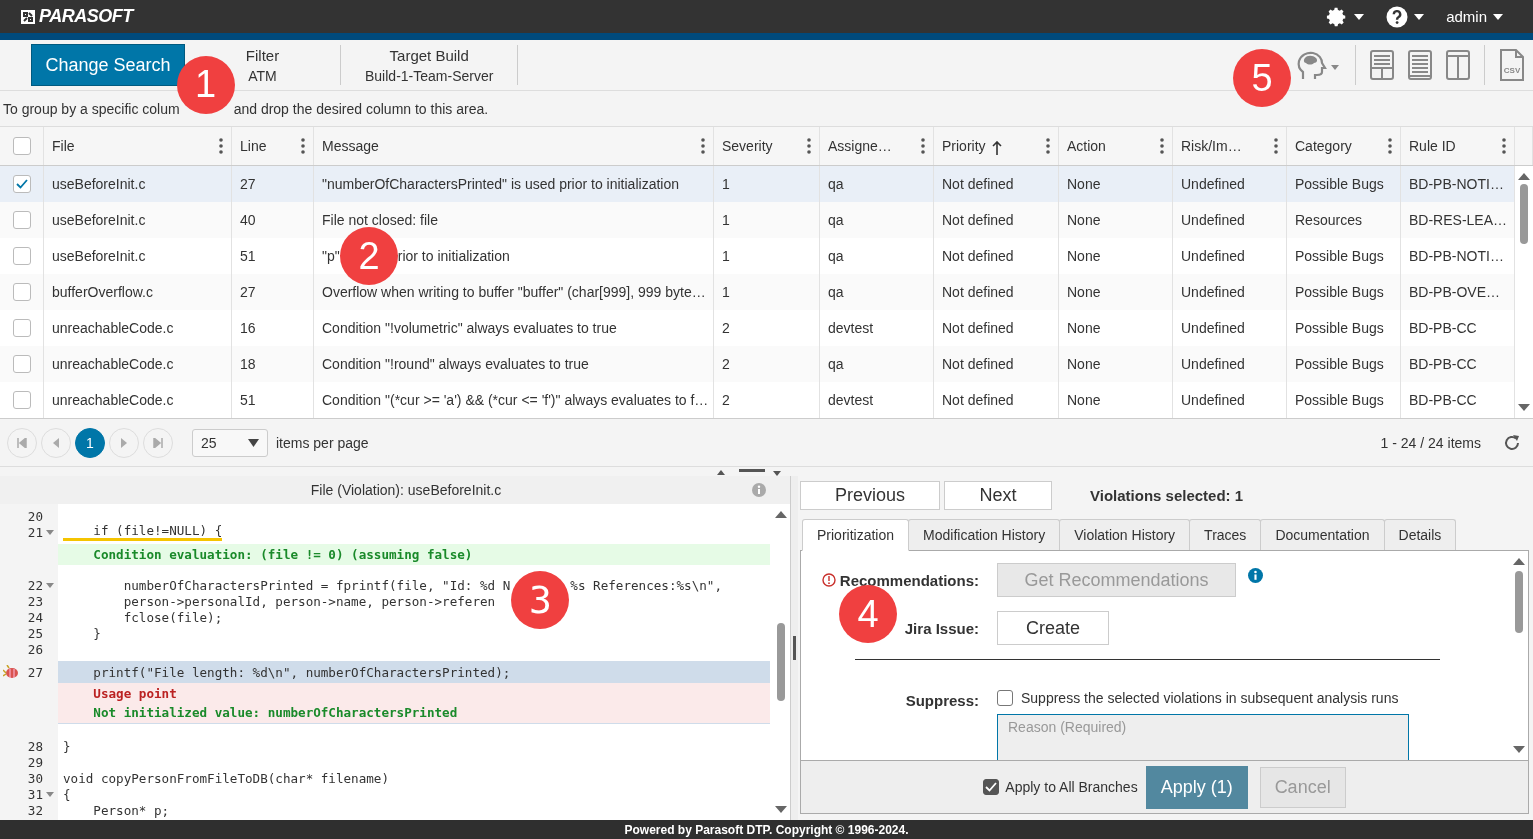 The image size is (1533, 839). Describe the element at coordinates (248, 364) in the screenshot. I see `table-cell: 18` at that location.